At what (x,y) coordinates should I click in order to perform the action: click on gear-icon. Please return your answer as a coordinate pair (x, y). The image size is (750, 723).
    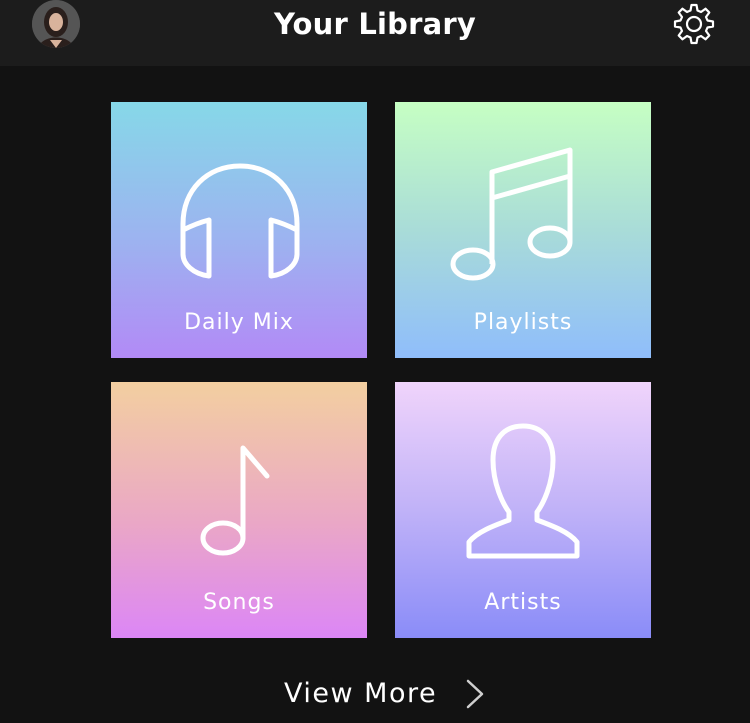
    Looking at the image, I should click on (694, 24).